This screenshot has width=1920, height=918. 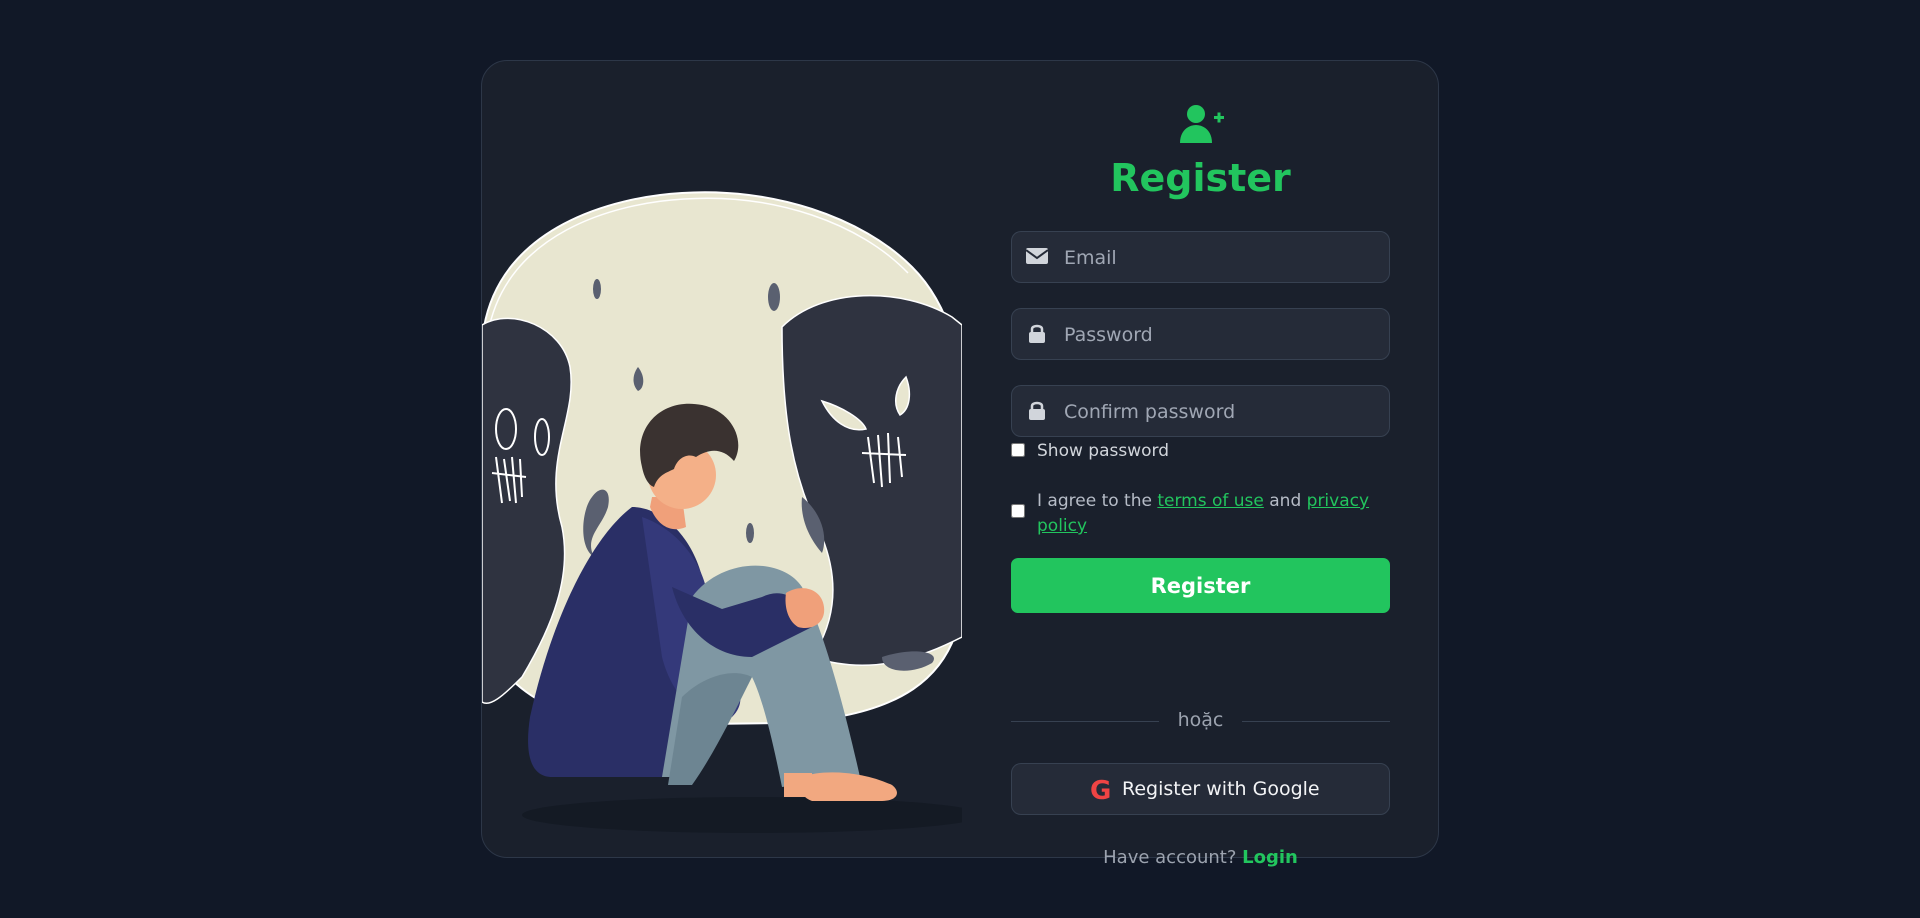 I want to click on confirm-password-field, so click(x=1200, y=411).